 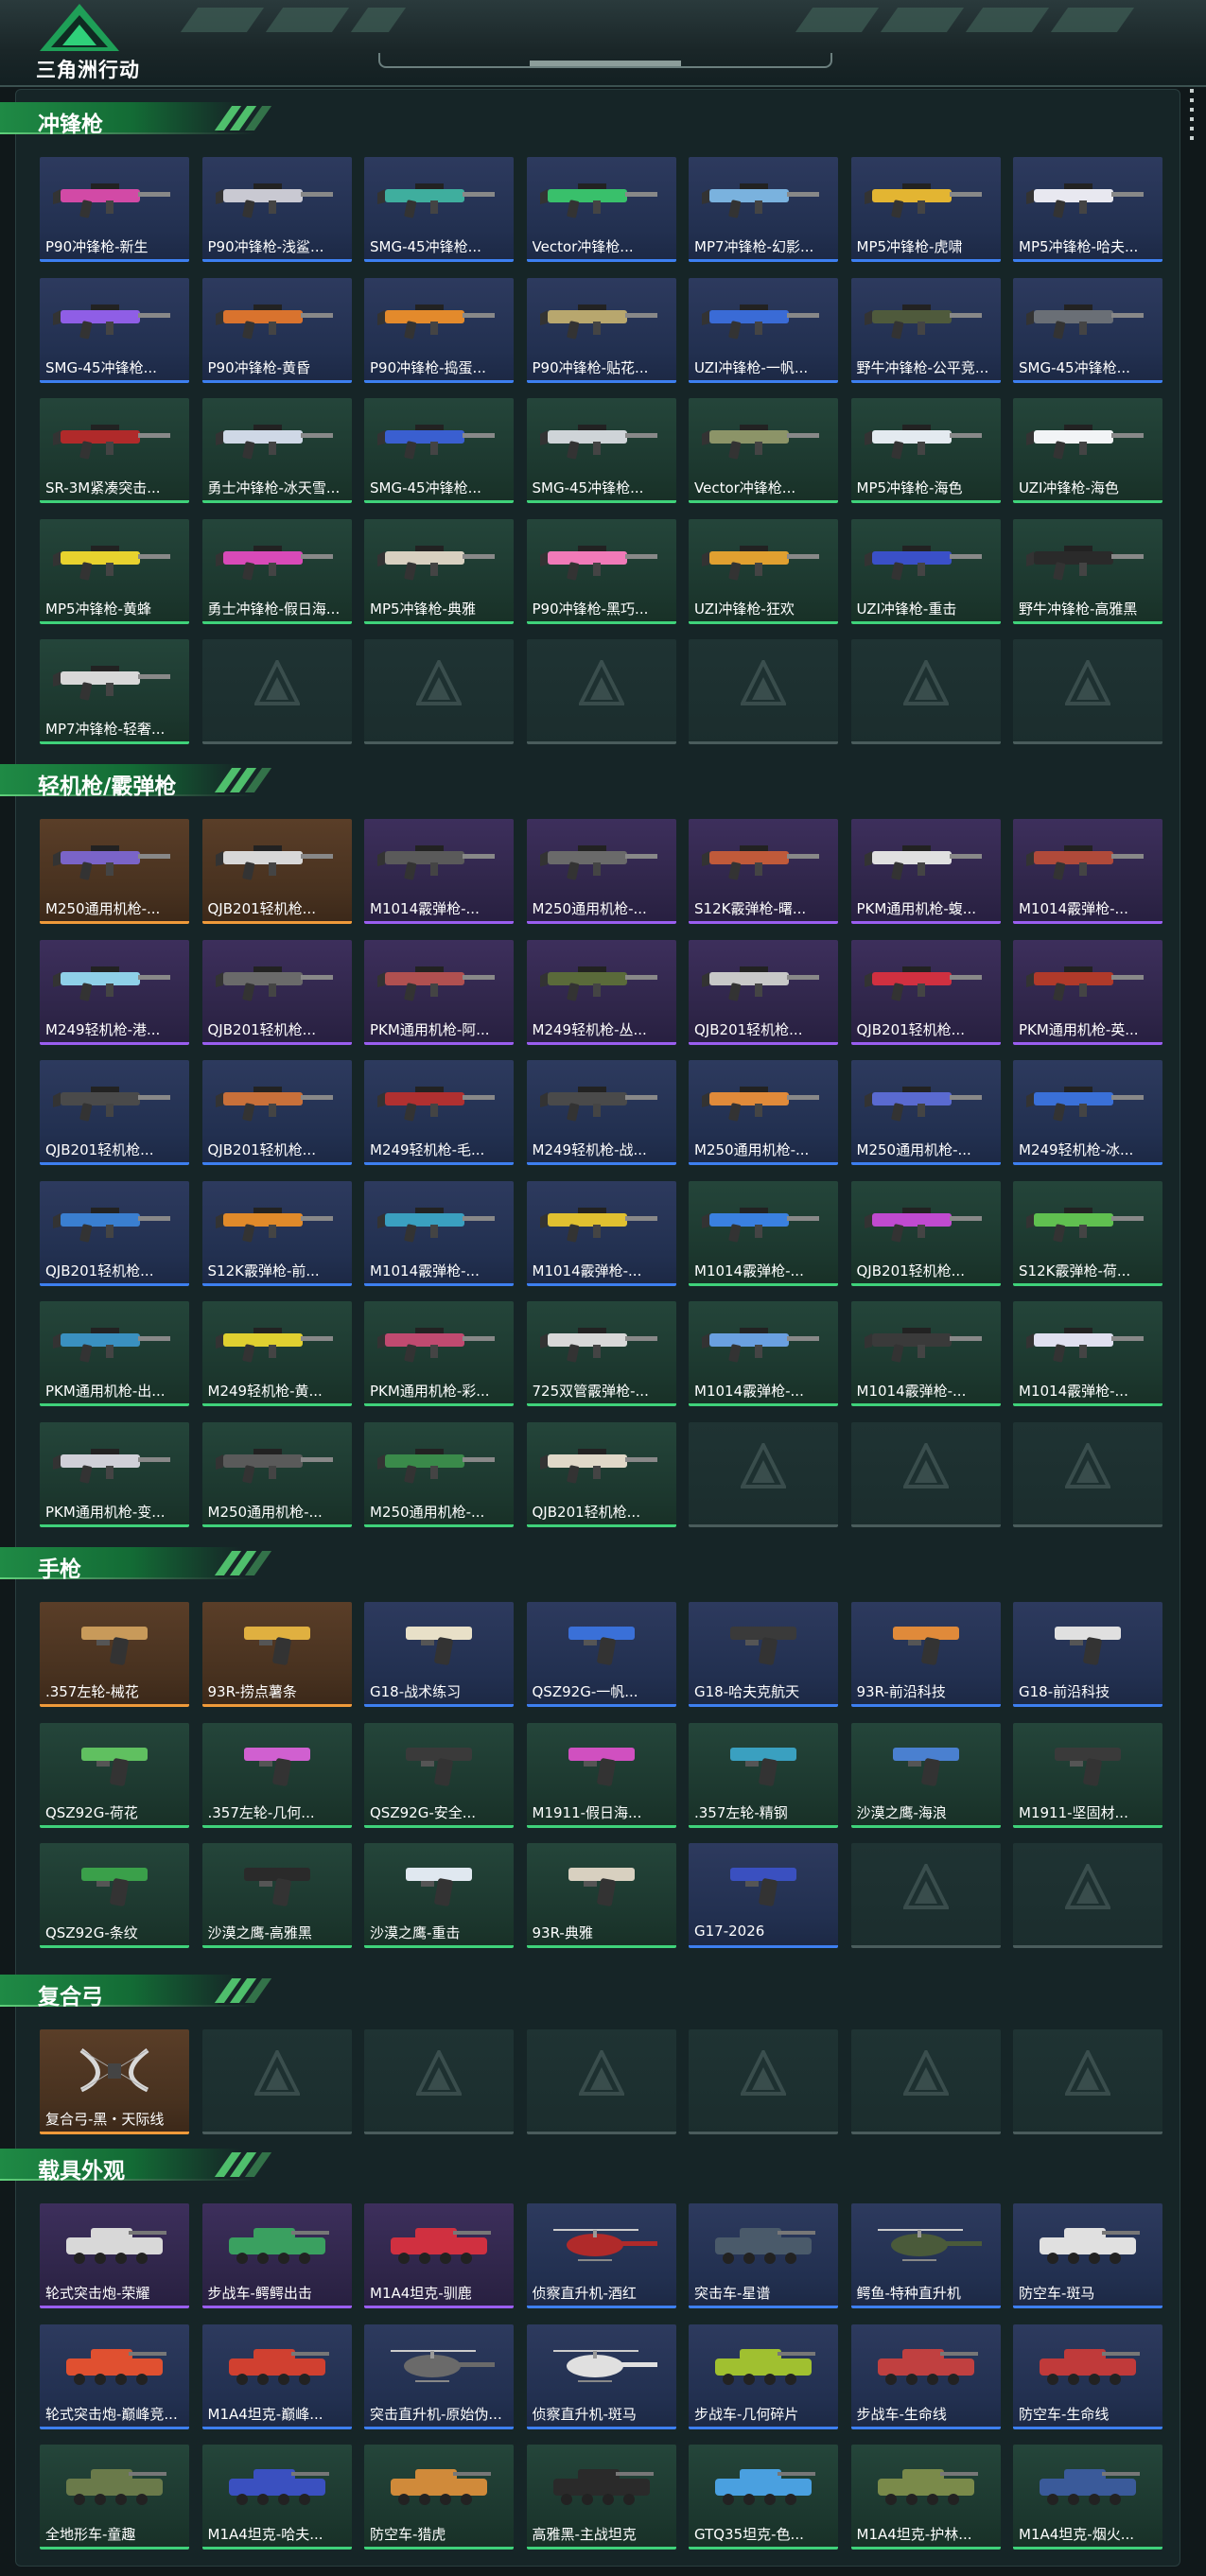 What do you see at coordinates (114, 2497) in the screenshot?
I see `skin-card: 全地形车-童趣` at bounding box center [114, 2497].